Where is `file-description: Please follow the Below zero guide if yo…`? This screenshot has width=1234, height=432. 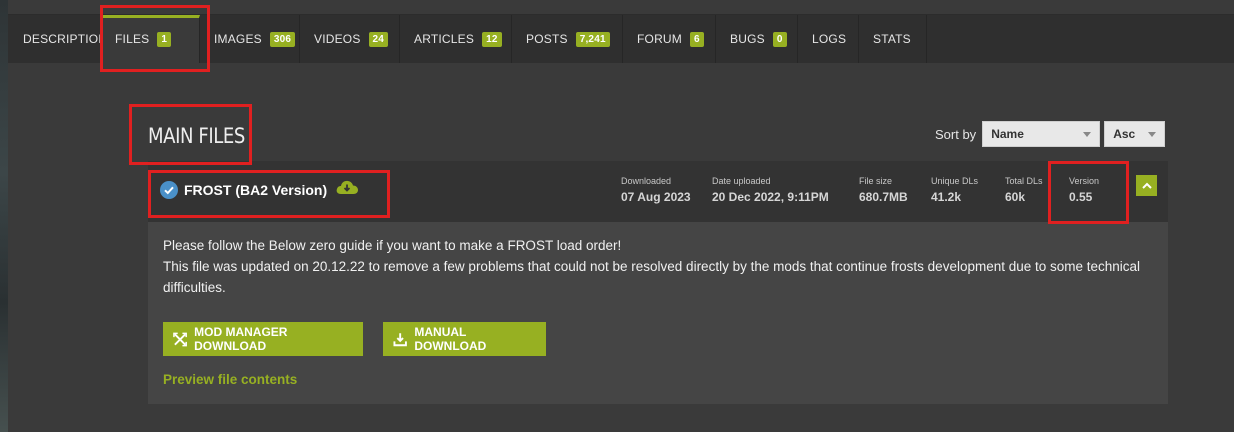
file-description: Please follow the Below zero guide if yo… is located at coordinates (663, 266).